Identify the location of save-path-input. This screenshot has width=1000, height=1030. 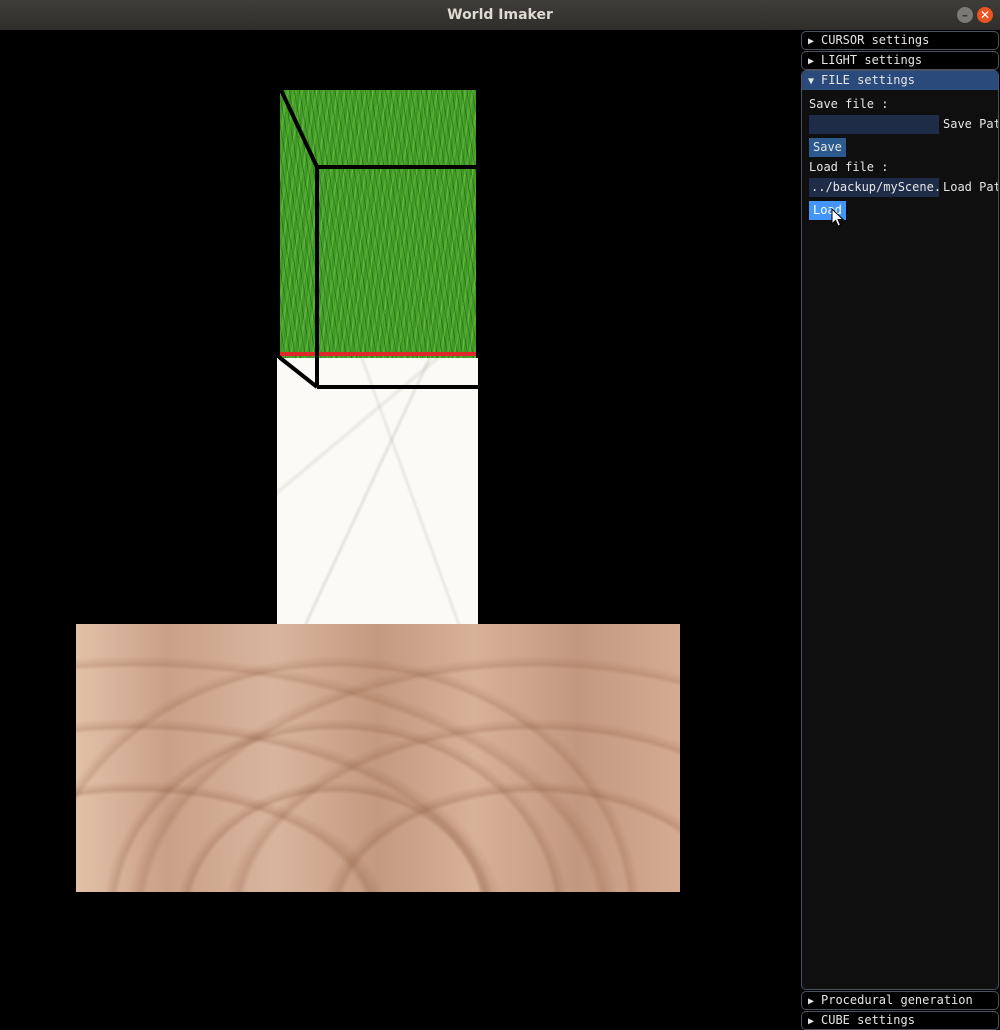
(874, 124).